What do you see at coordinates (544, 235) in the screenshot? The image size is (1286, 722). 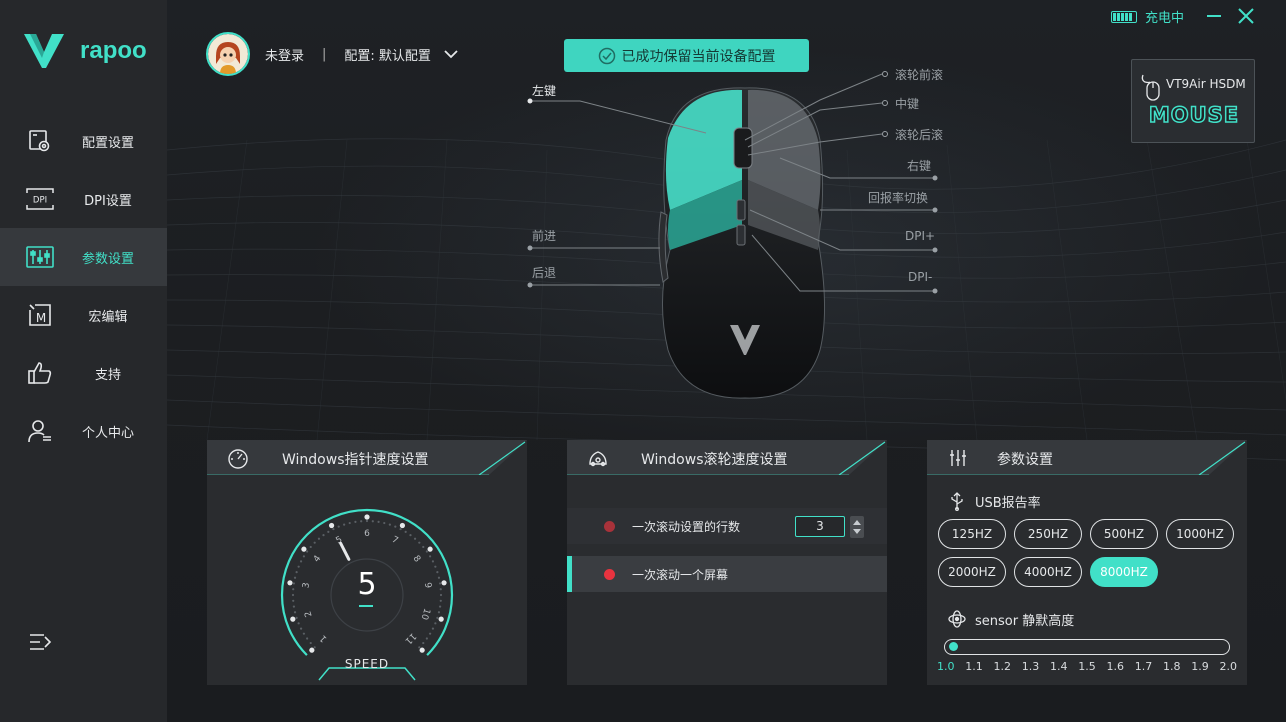 I see `label-forward-button: 前进` at bounding box center [544, 235].